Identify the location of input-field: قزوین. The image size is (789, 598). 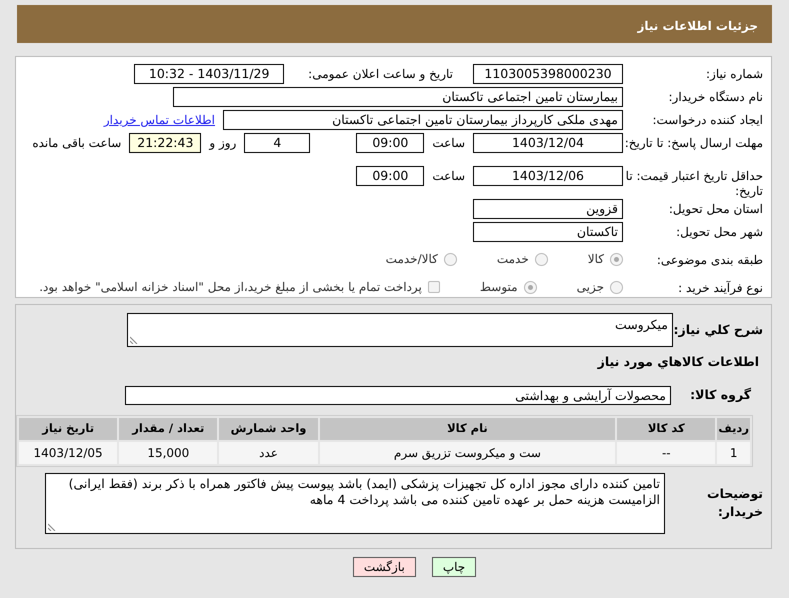
(548, 209).